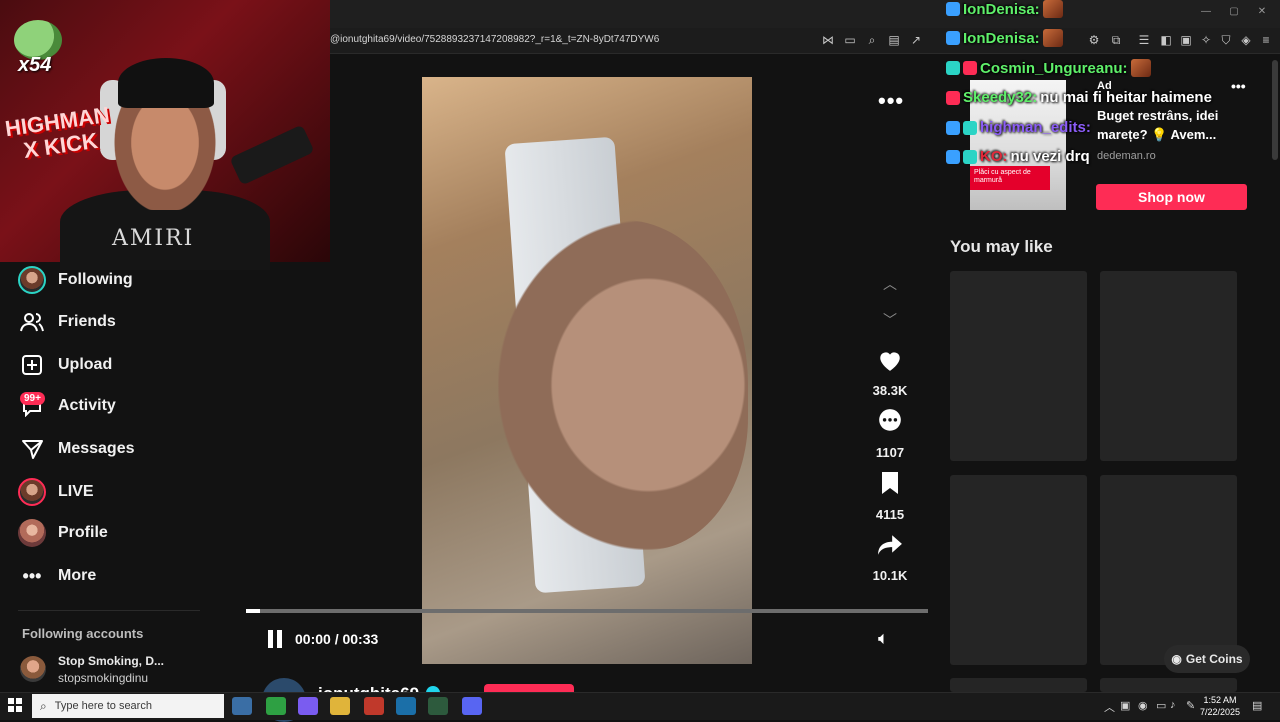 This screenshot has width=1280, height=722. I want to click on chat-message: highman_edits:, so click(1018, 127).